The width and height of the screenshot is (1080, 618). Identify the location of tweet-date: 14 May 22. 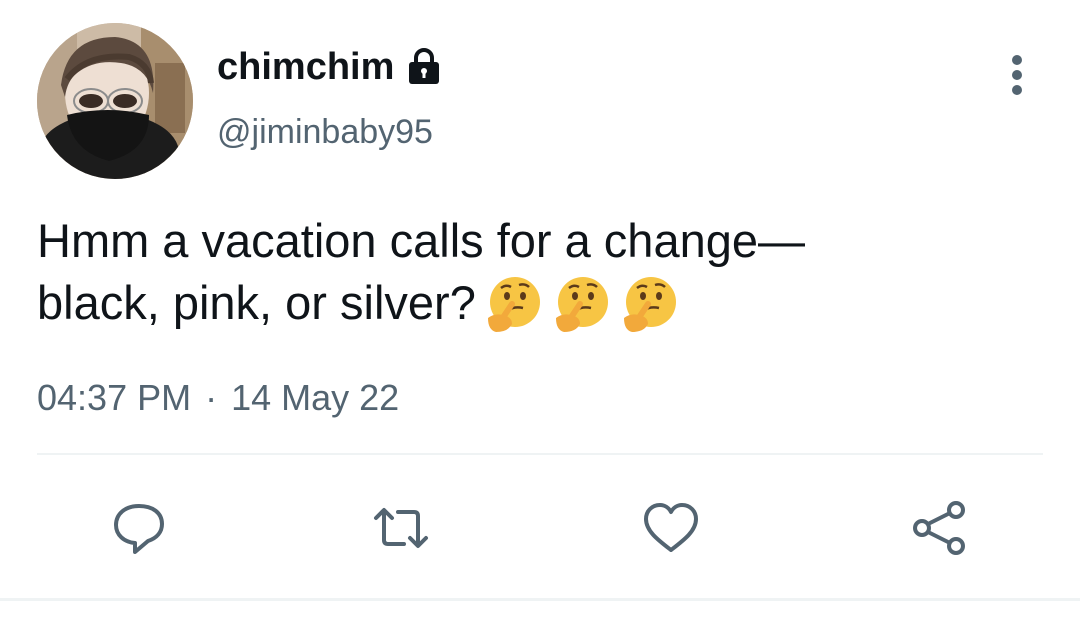
(315, 397).